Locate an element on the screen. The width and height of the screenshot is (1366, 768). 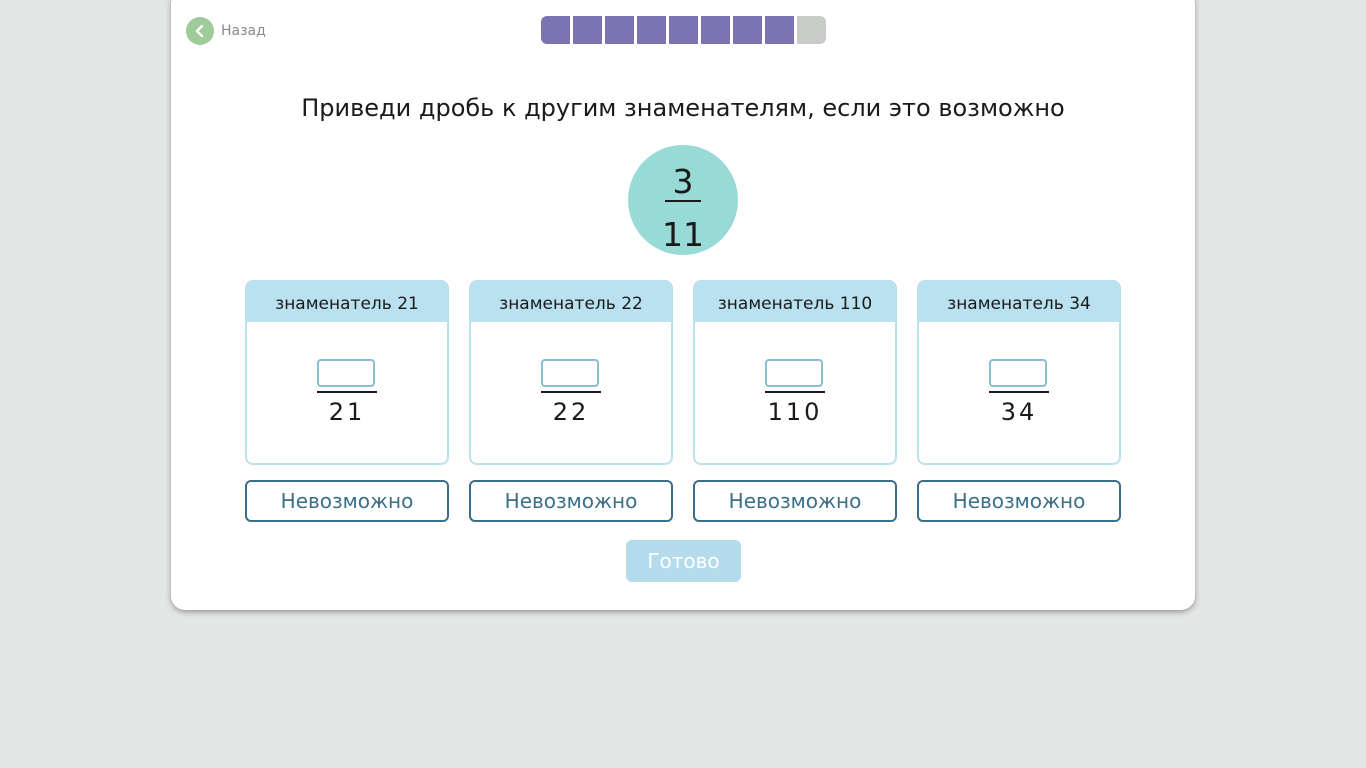
chevron-left-icon is located at coordinates (200, 31).